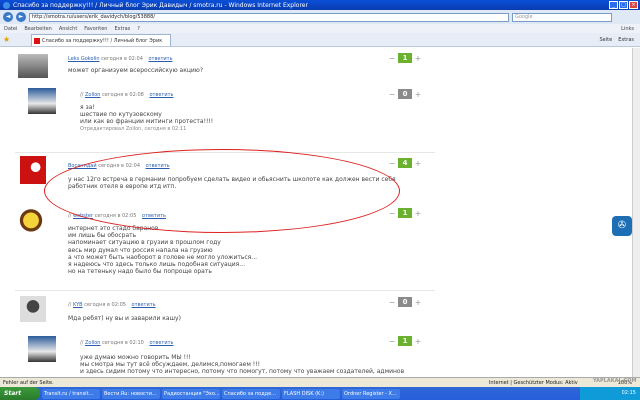  I want to click on forward-button: ►, so click(21, 17).